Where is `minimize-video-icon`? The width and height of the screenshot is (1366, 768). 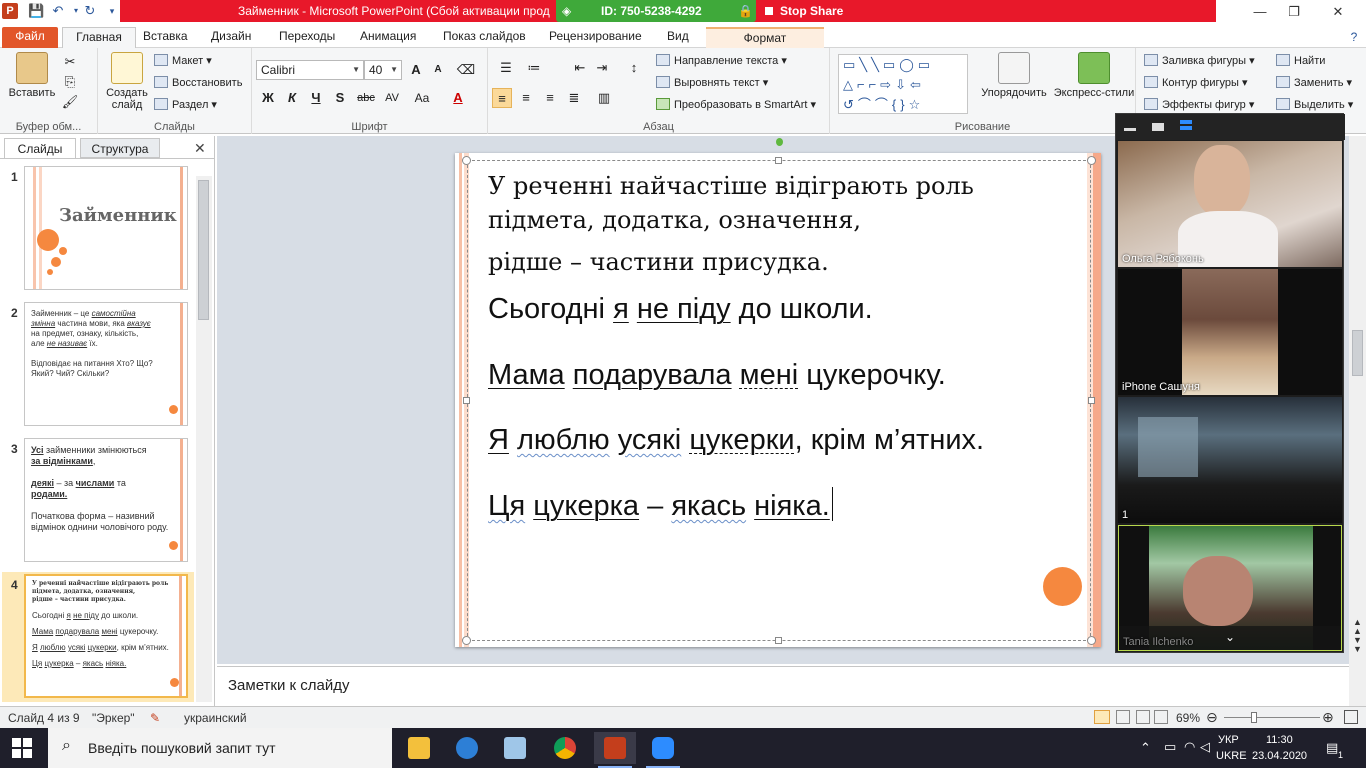 minimize-video-icon is located at coordinates (1130, 129).